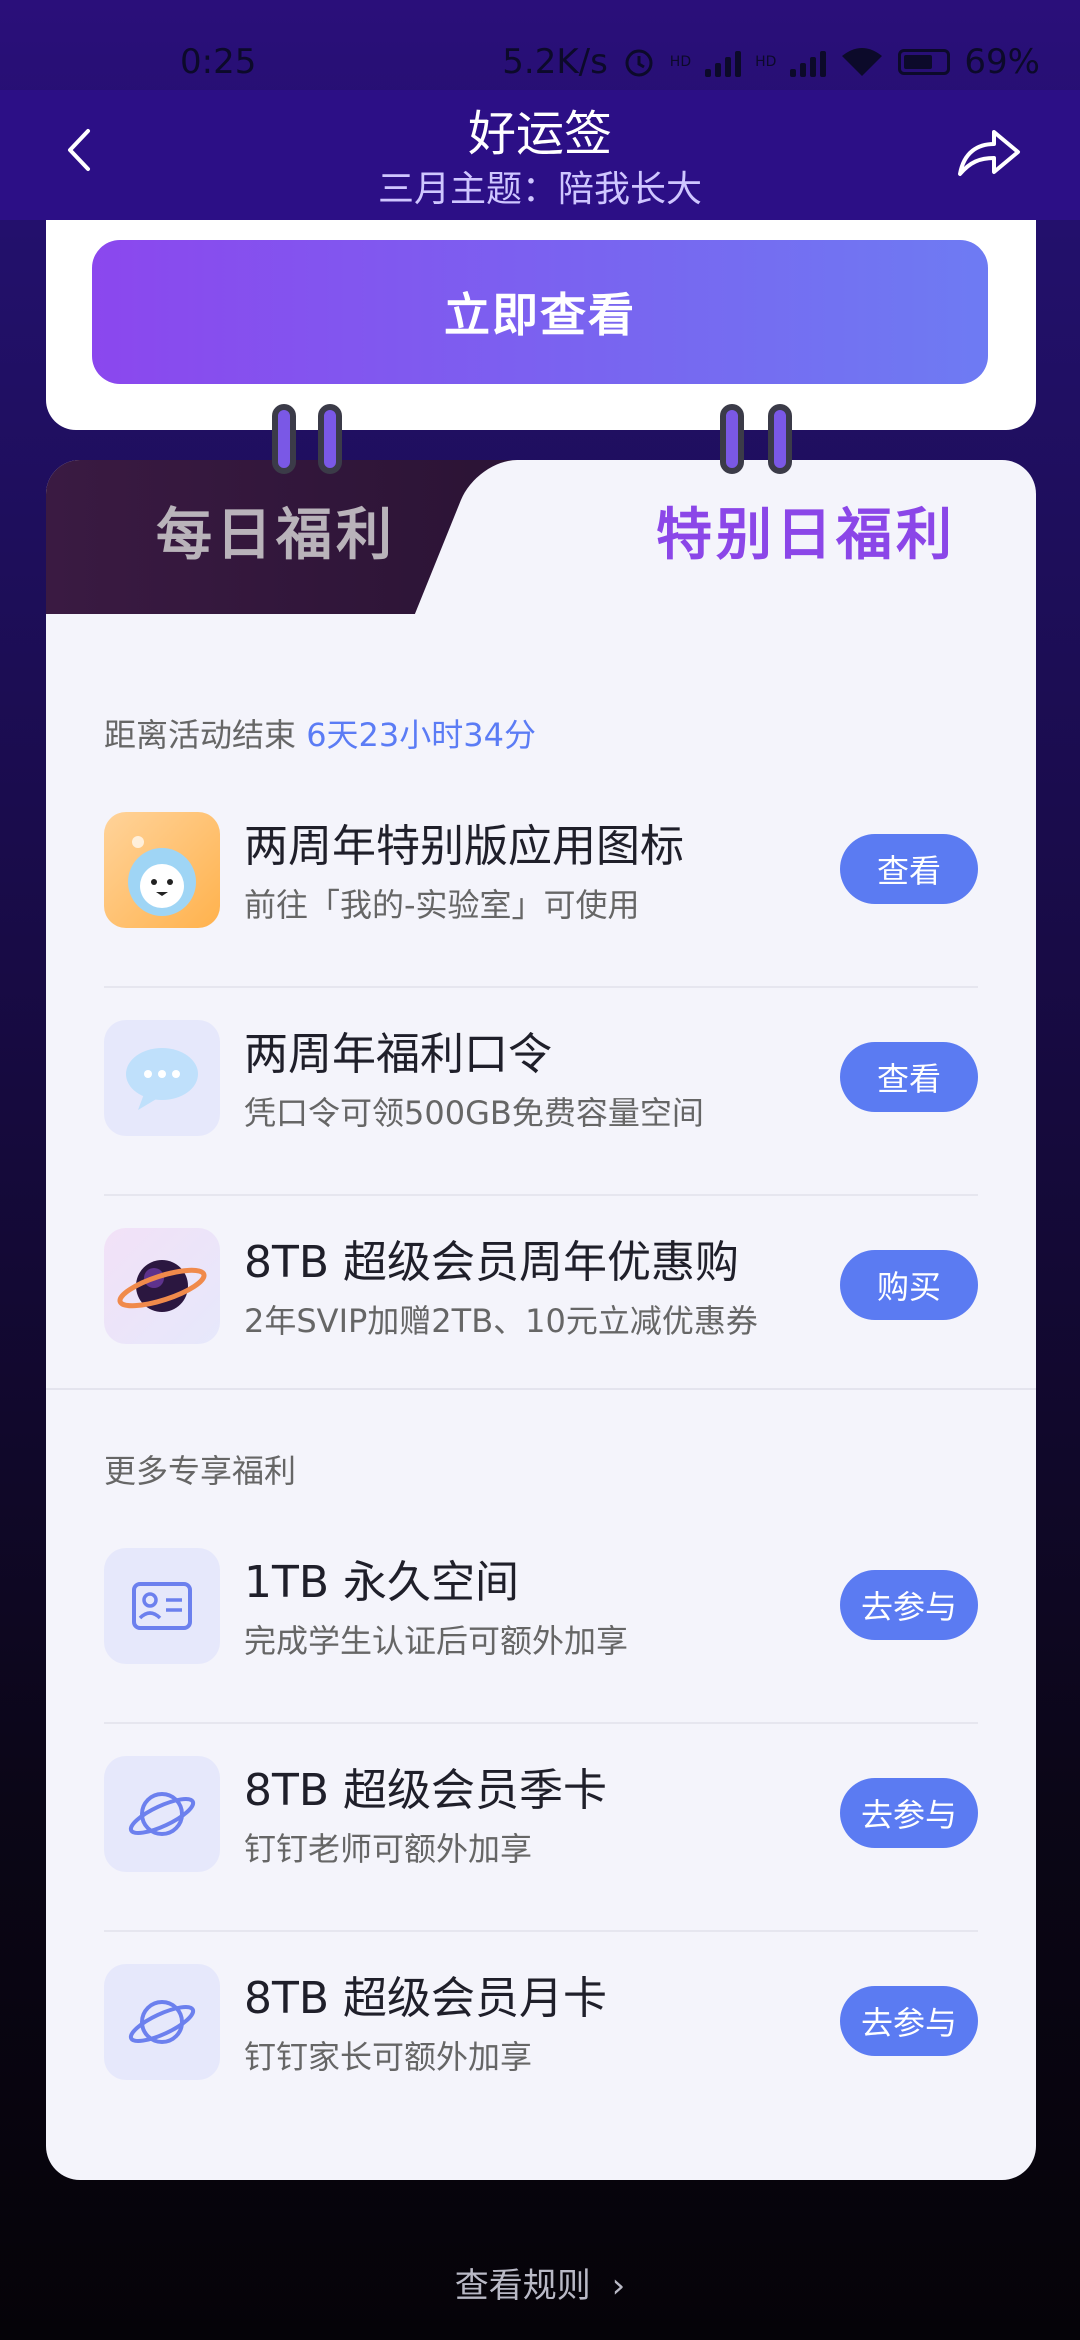 The height and width of the screenshot is (2340, 1080). I want to click on network-speed: 5.2K/s, so click(555, 62).